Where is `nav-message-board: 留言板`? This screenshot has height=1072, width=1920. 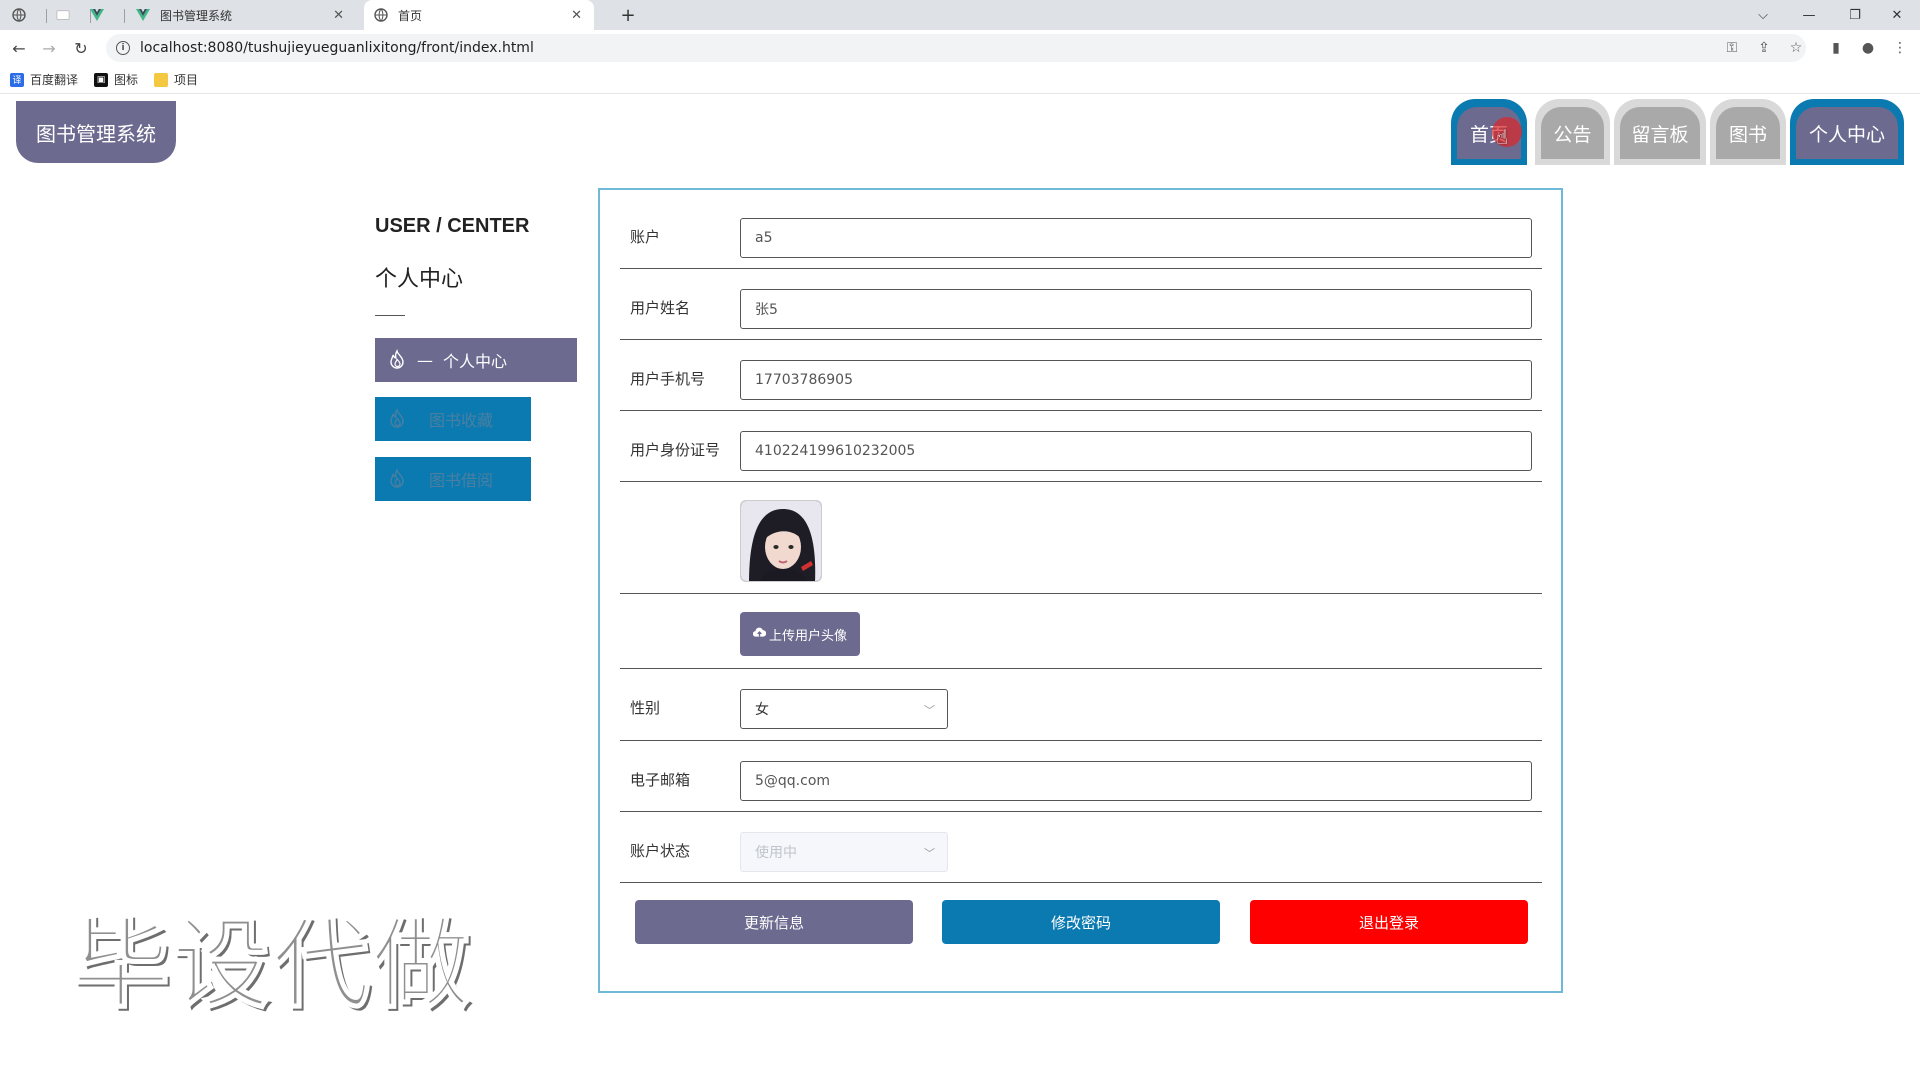 nav-message-board: 留言板 is located at coordinates (1660, 132).